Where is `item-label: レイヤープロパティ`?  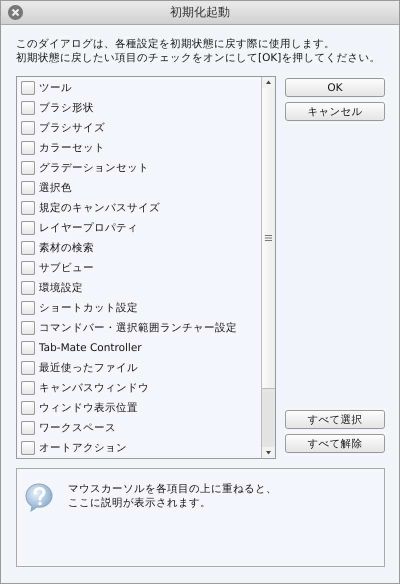 item-label: レイヤープロパティ is located at coordinates (88, 228).